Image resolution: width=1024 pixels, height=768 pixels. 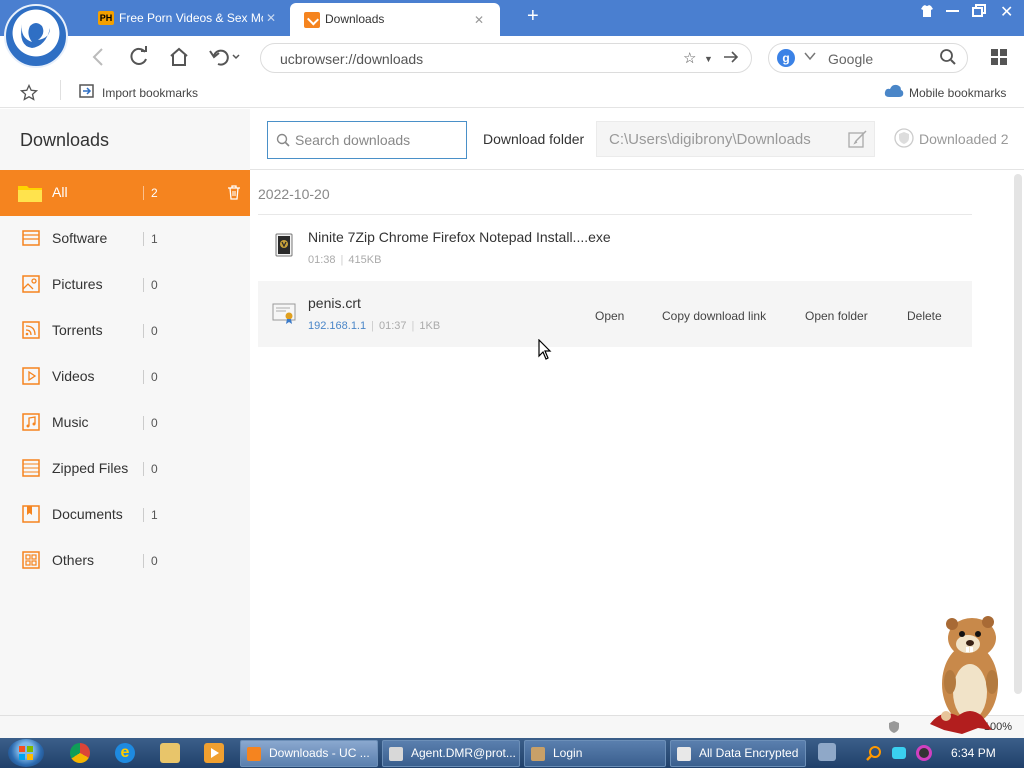 I want to click on download-meta: 01:38 | 415KB, so click(x=345, y=260).